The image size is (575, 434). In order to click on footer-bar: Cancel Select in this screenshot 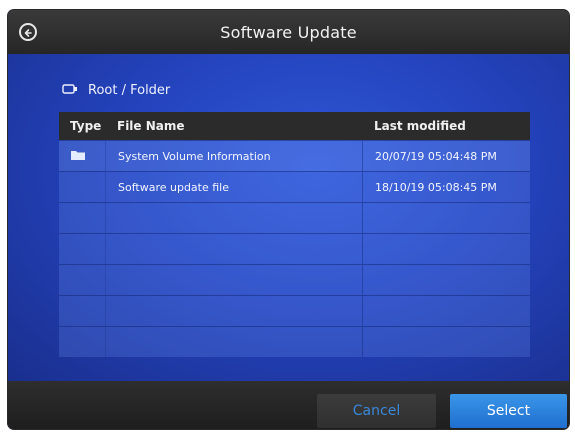, I will do `click(288, 405)`.